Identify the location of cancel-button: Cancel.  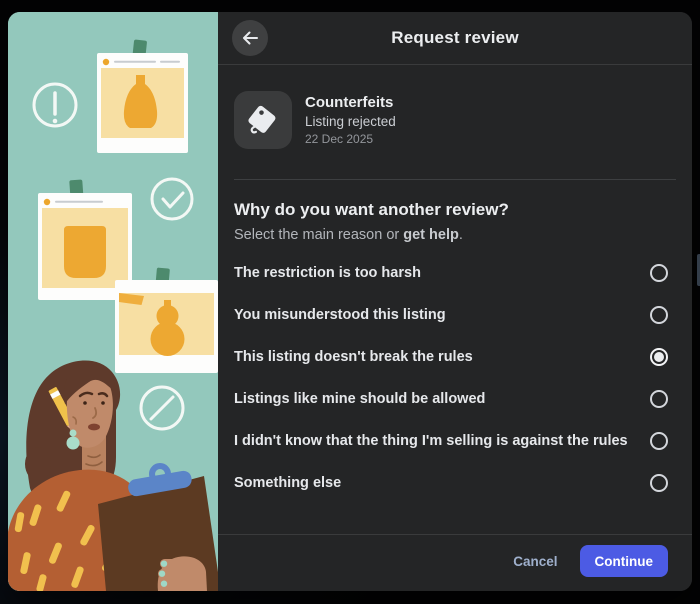
(535, 561).